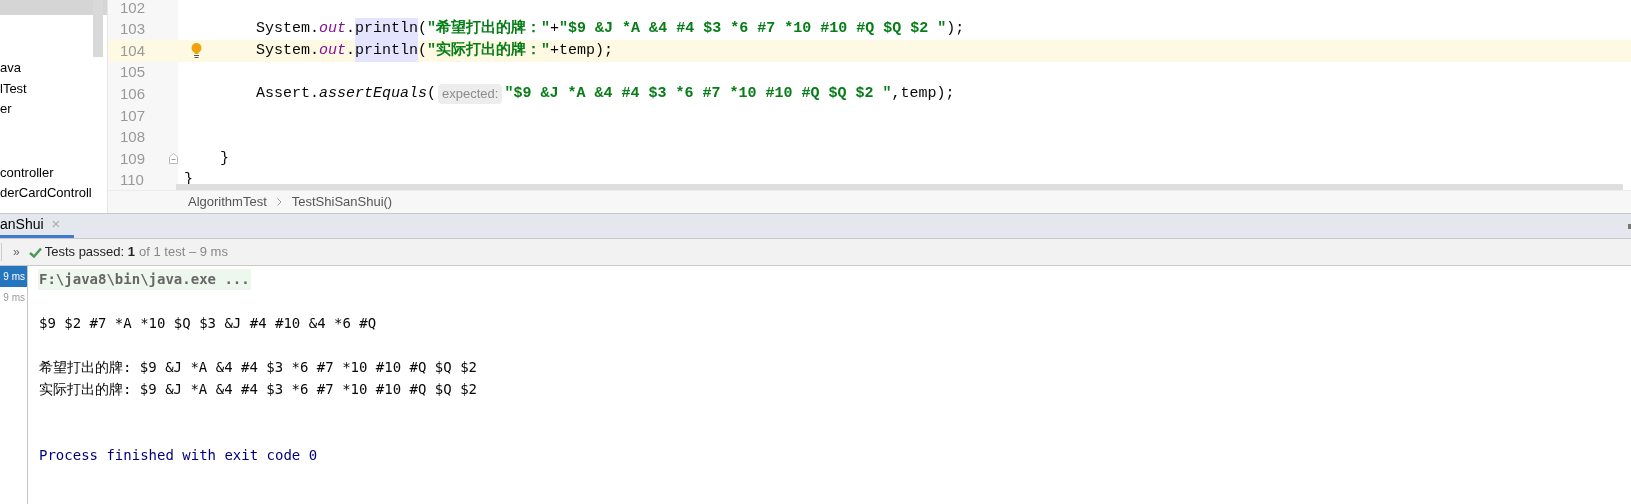 This screenshot has width=1631, height=504. What do you see at coordinates (196, 51) in the screenshot?
I see `lightbulb-icon` at bounding box center [196, 51].